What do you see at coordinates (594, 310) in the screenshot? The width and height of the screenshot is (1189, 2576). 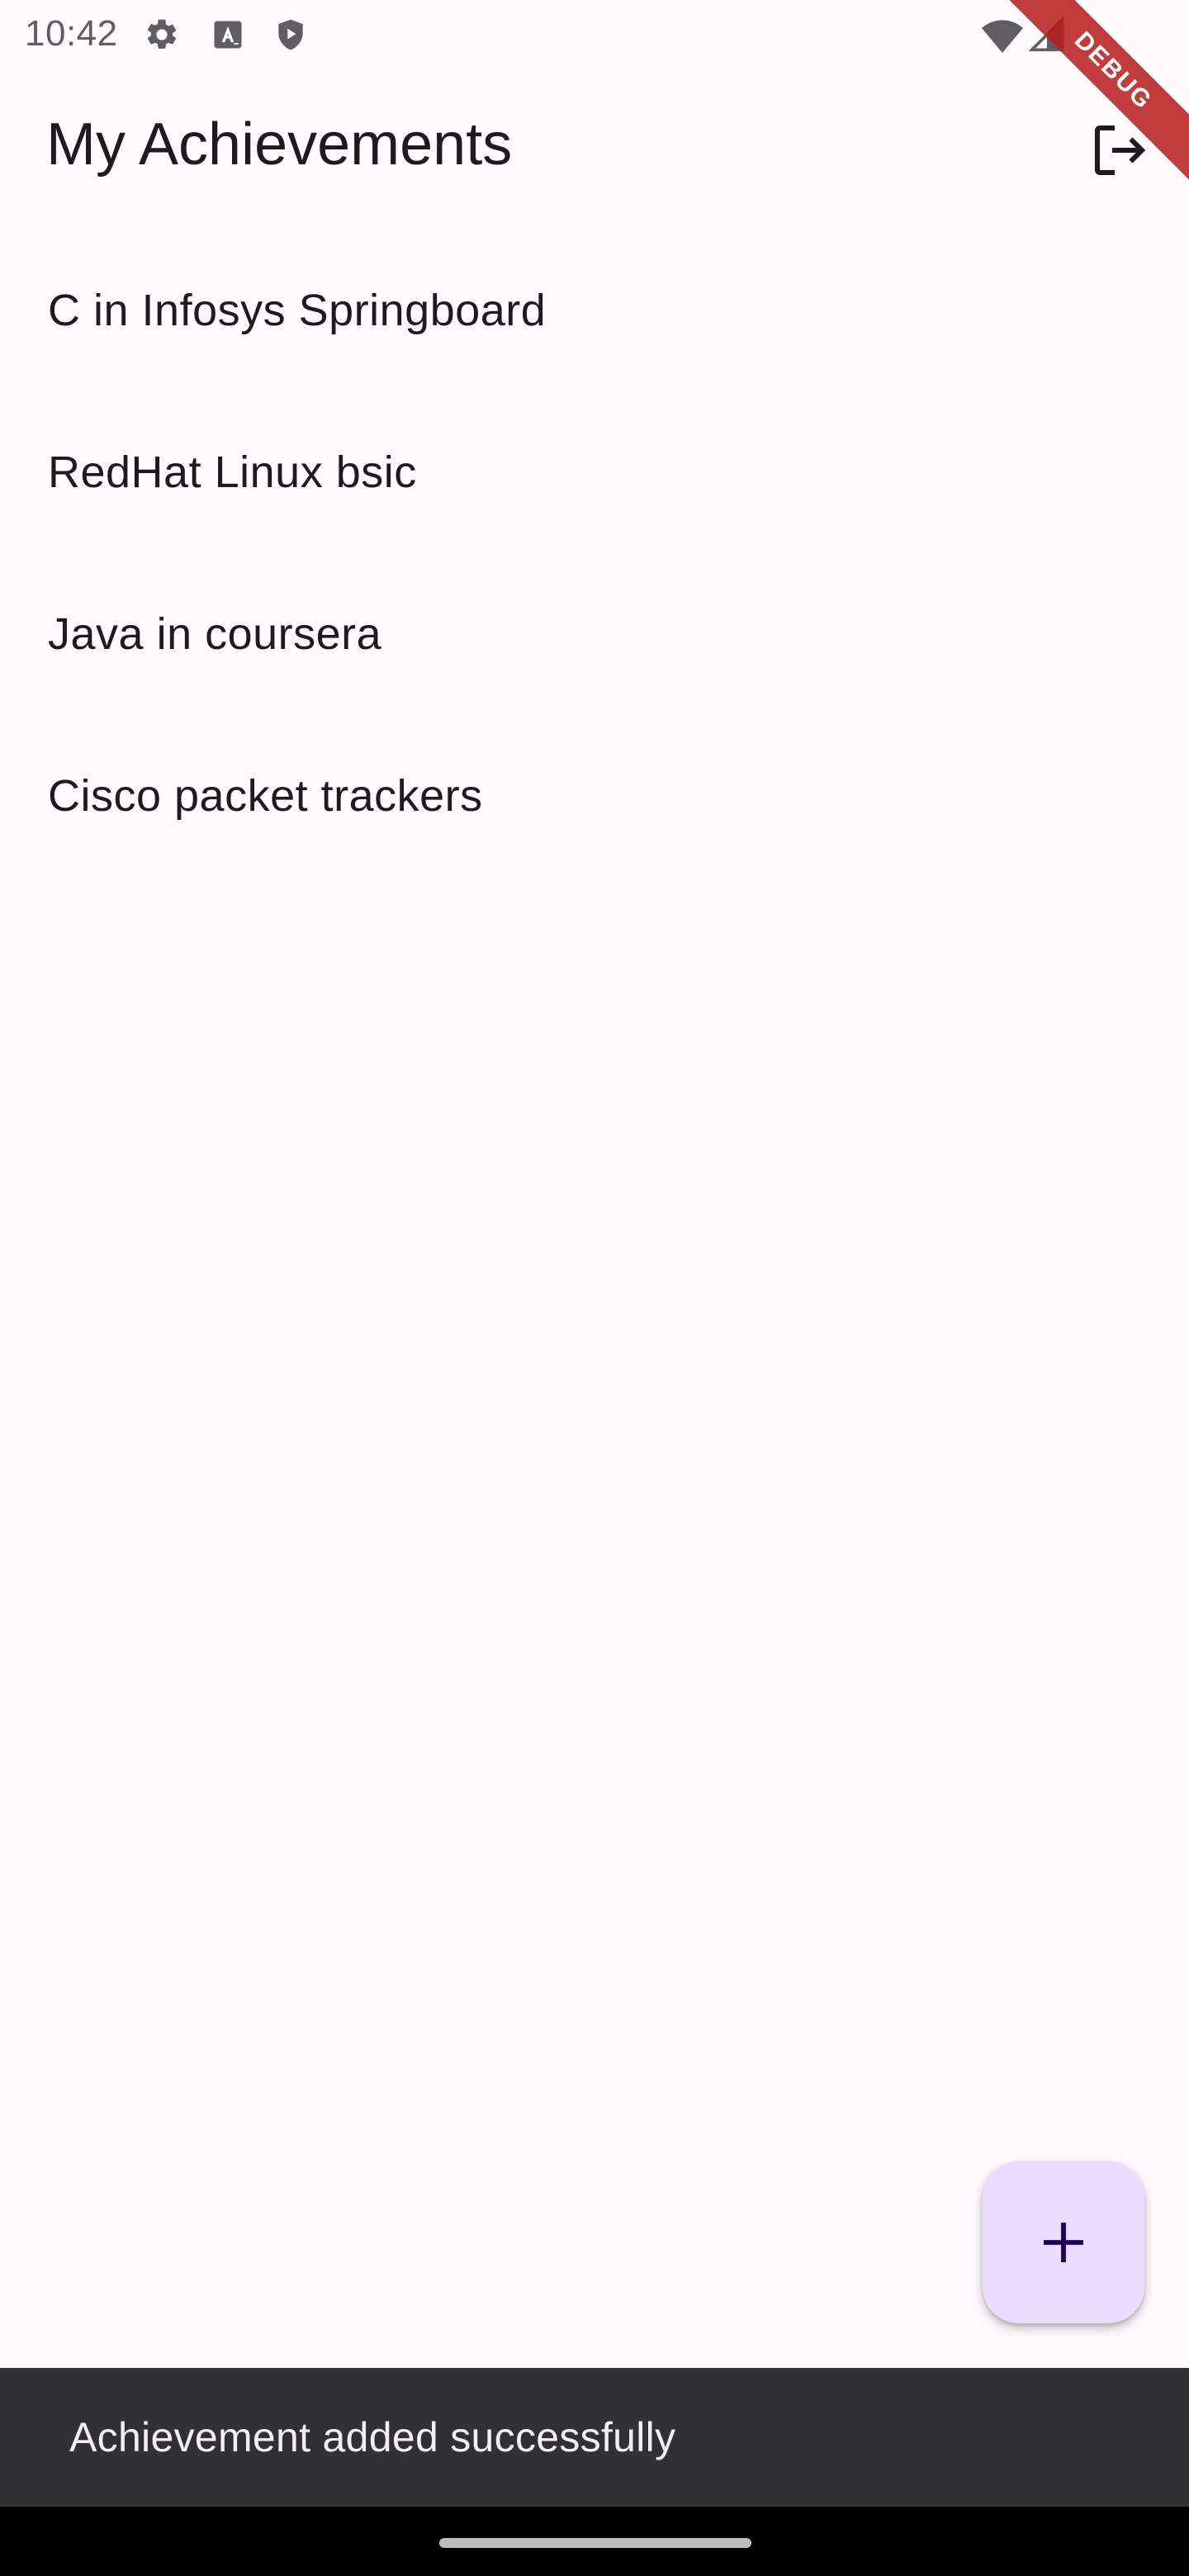 I see `list-item: C in Infosys Springboard` at bounding box center [594, 310].